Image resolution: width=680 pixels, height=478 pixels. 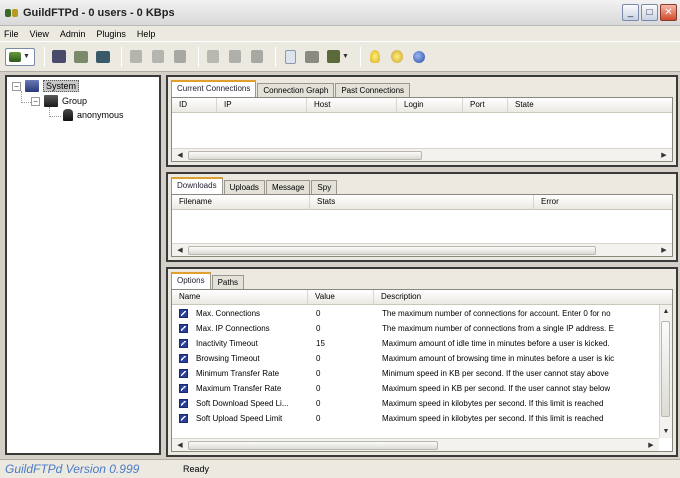 I want to click on column-port: Port, so click(x=485, y=105).